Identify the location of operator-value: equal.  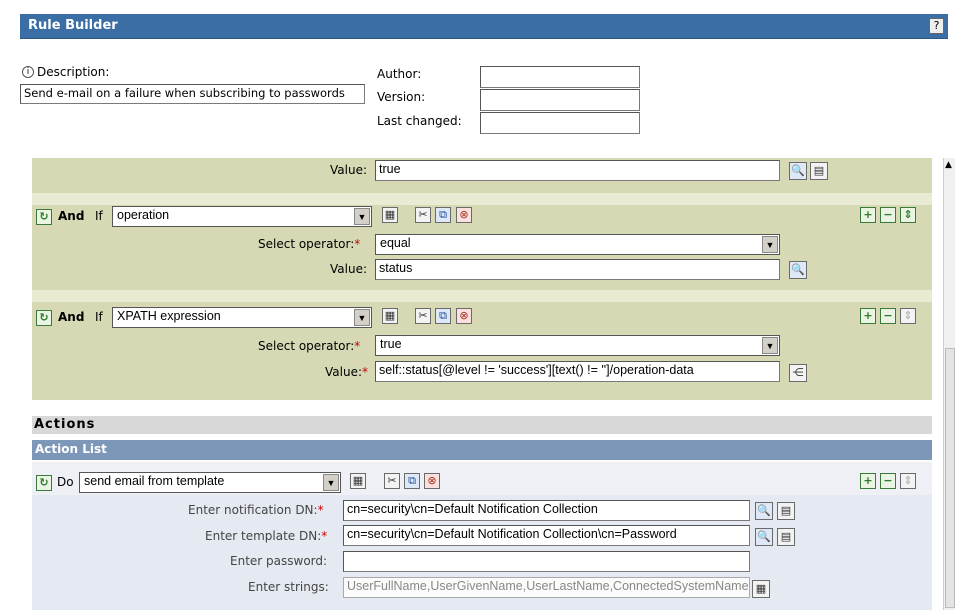
(395, 243).